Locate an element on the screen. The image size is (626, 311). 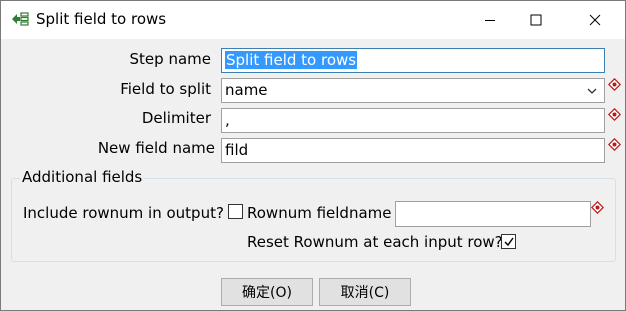
ok-button: 确定(O) is located at coordinates (267, 292).